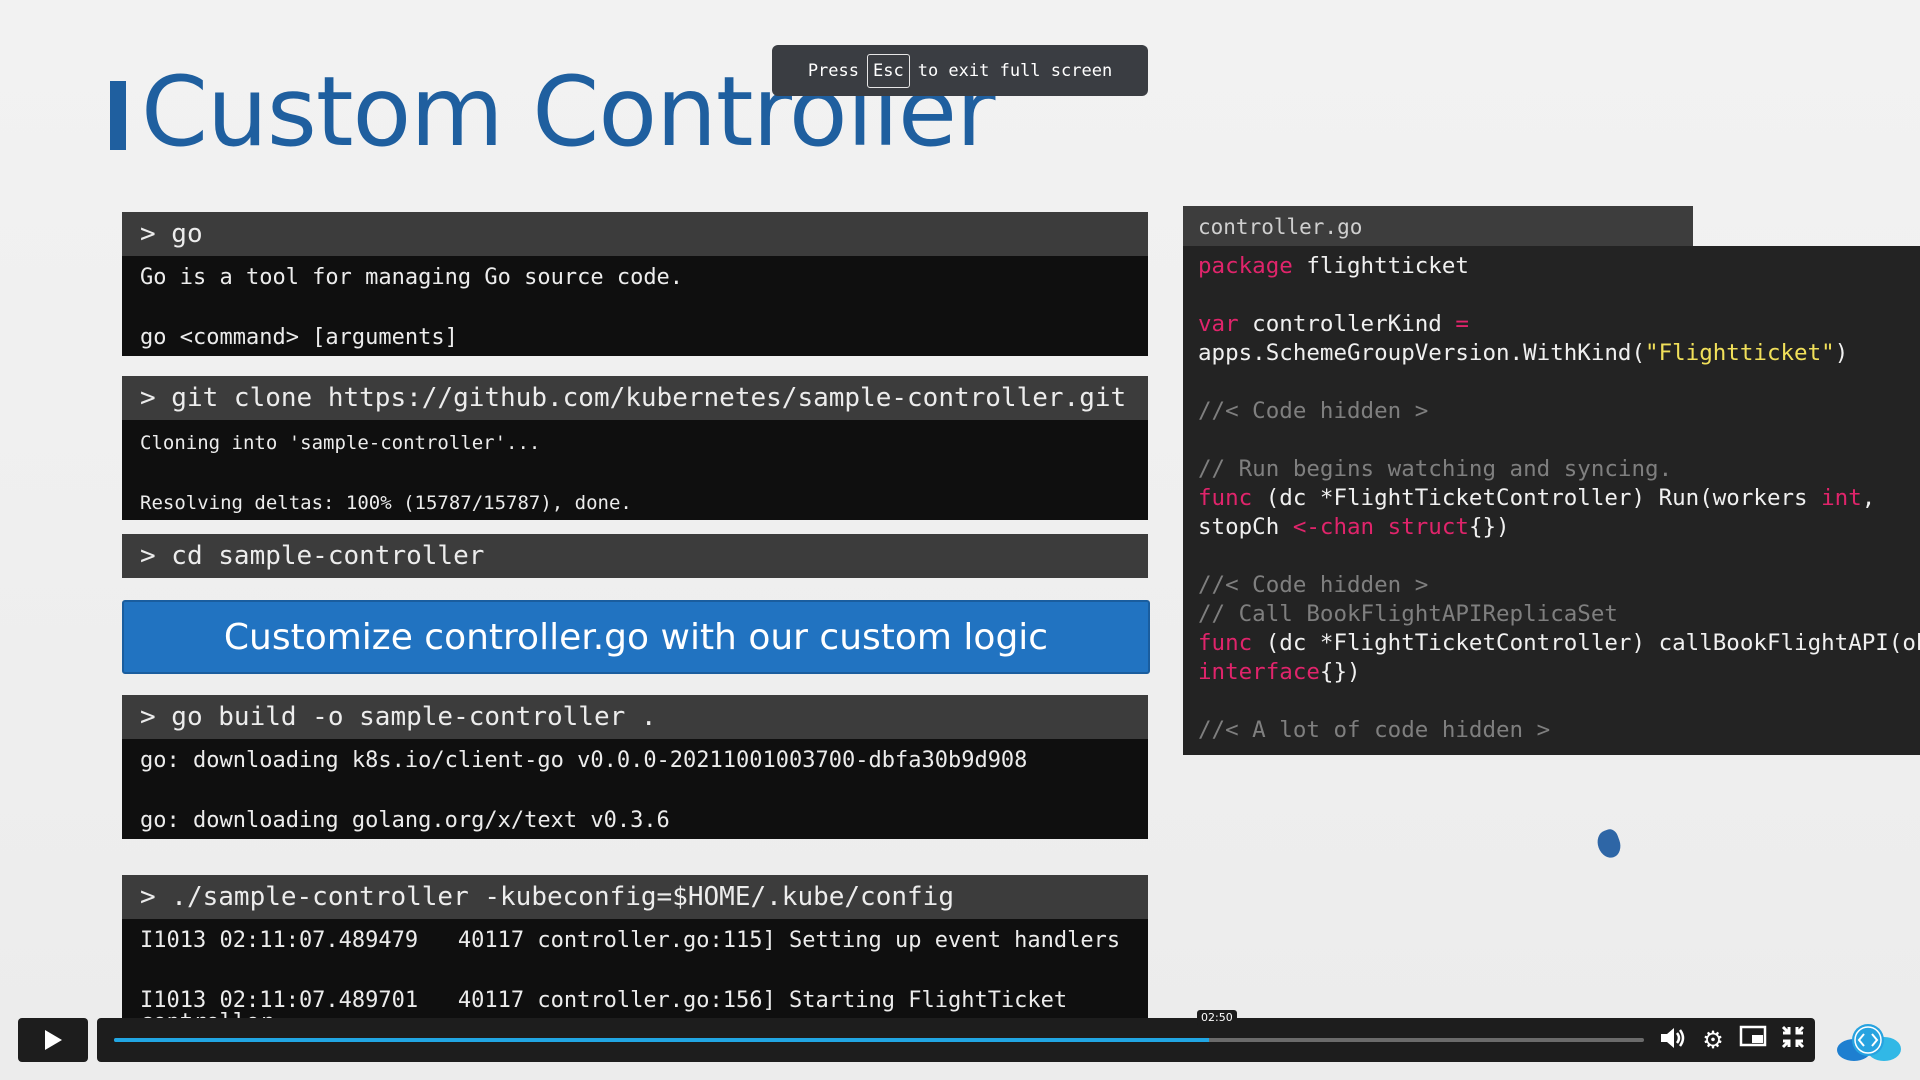 The image size is (1920, 1080). I want to click on code-line: stopCh <-chan struct{}), so click(1354, 527).